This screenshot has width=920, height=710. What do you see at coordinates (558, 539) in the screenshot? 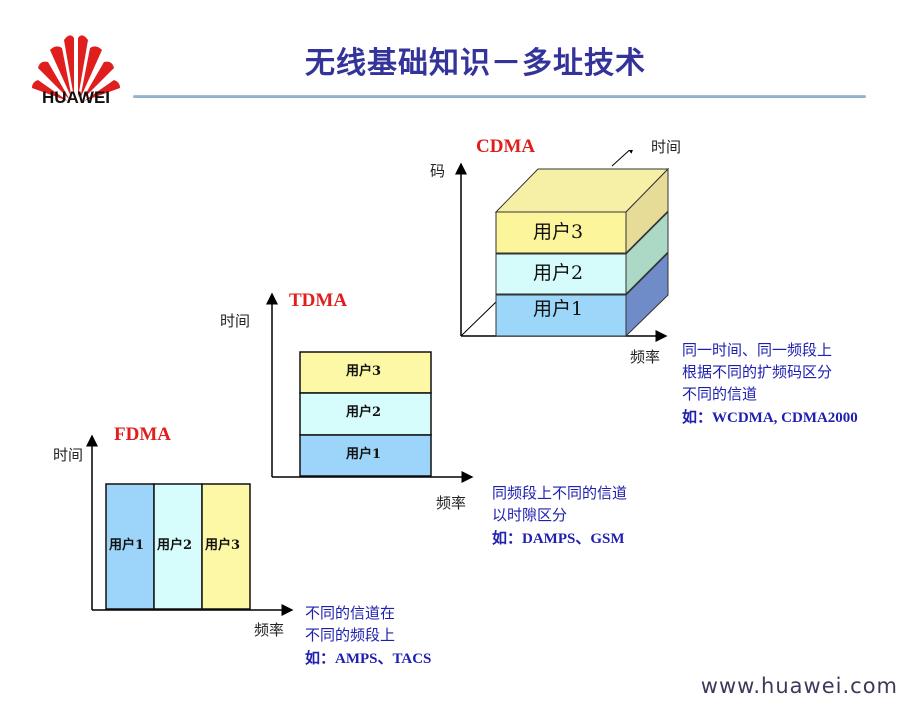
I see `tdma-example: 如：DAMPS、GSM` at bounding box center [558, 539].